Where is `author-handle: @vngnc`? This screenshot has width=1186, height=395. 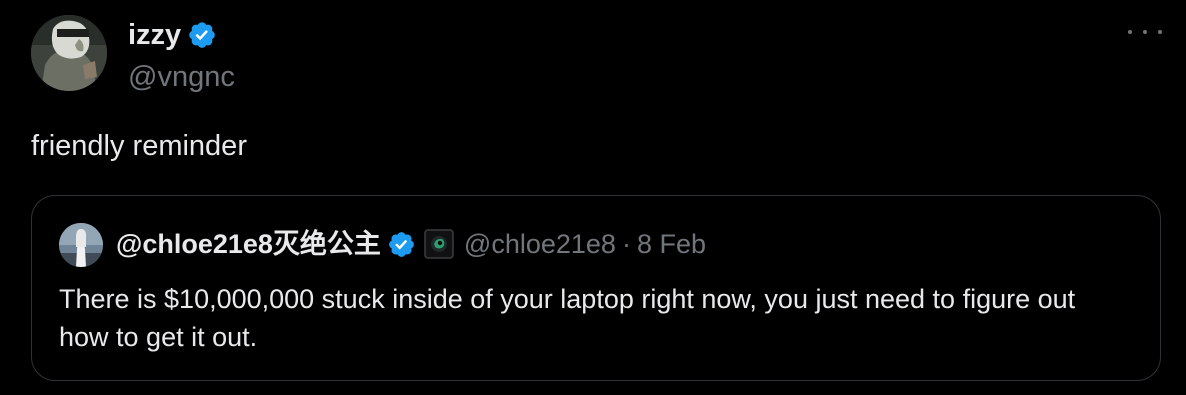
author-handle: @vngnc is located at coordinates (181, 77).